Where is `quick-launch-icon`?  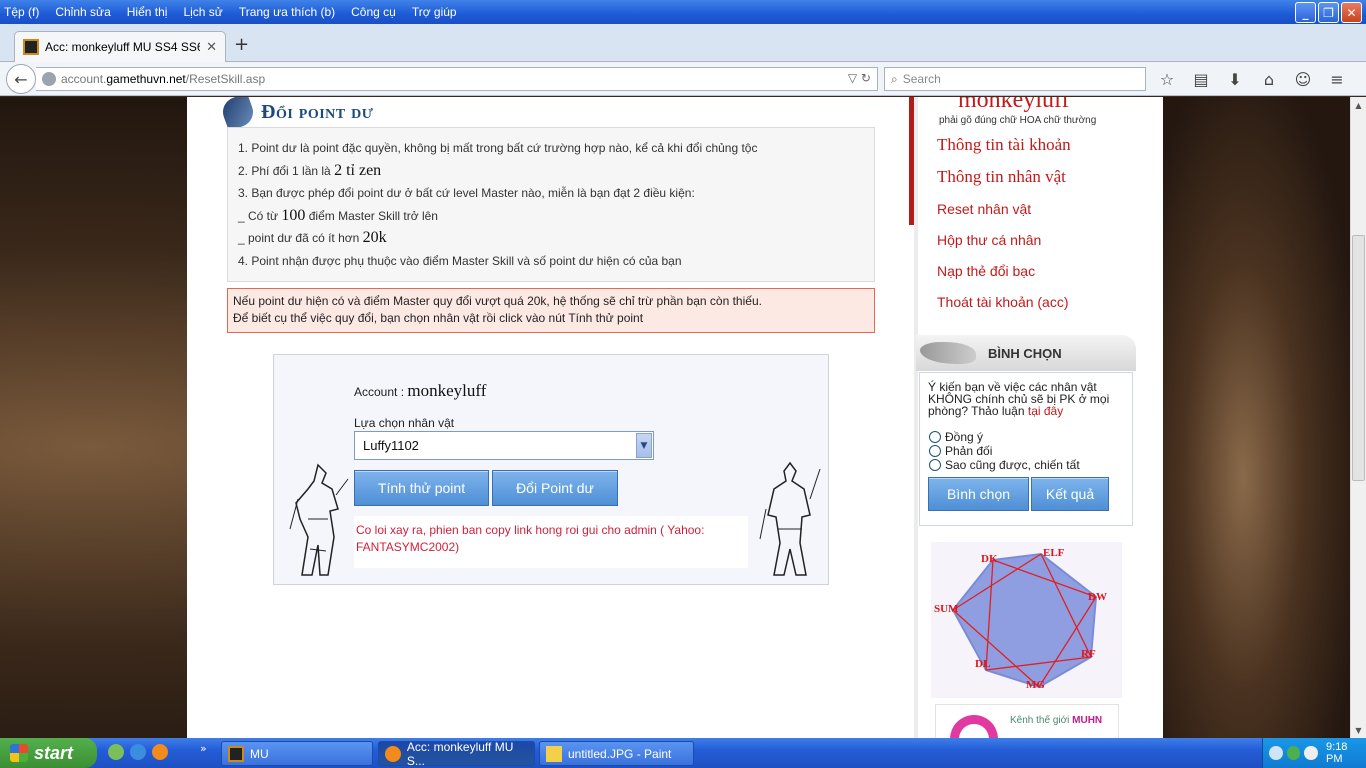 quick-launch-icon is located at coordinates (116, 752).